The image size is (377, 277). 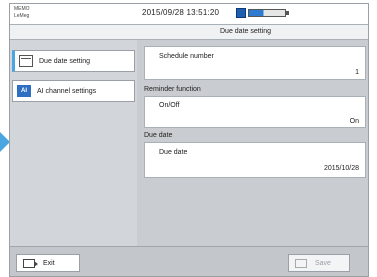 I want to click on reminder-onoff-field: On/Off On, so click(x=255, y=112).